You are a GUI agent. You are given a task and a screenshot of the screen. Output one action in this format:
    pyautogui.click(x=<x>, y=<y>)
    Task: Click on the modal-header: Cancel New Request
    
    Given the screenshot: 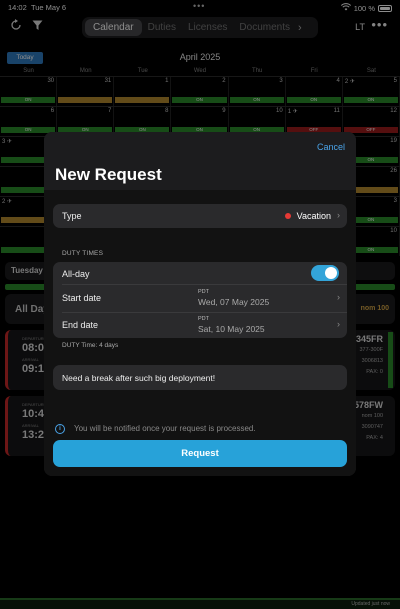 What is the action you would take?
    pyautogui.click(x=200, y=161)
    